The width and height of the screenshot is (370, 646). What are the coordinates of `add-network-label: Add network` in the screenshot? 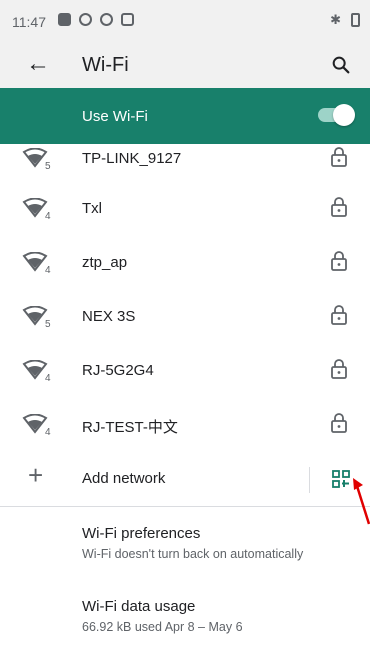 It's located at (124, 478).